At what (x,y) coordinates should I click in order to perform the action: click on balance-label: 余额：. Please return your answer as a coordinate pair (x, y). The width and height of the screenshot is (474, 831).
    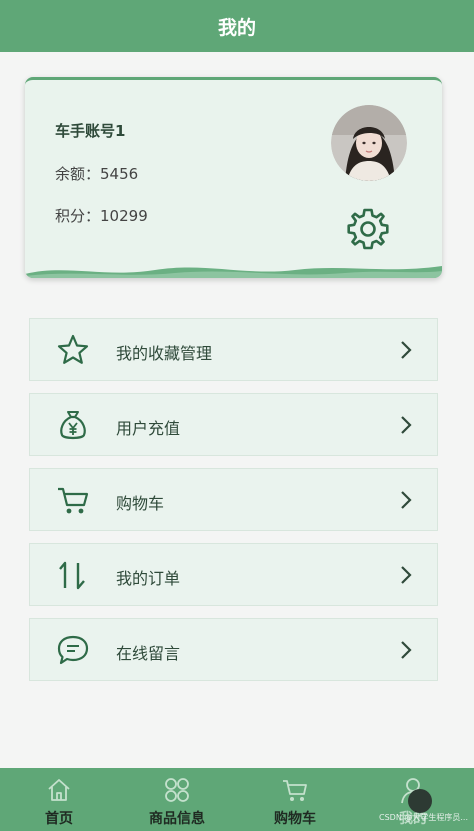
    Looking at the image, I should click on (78, 174).